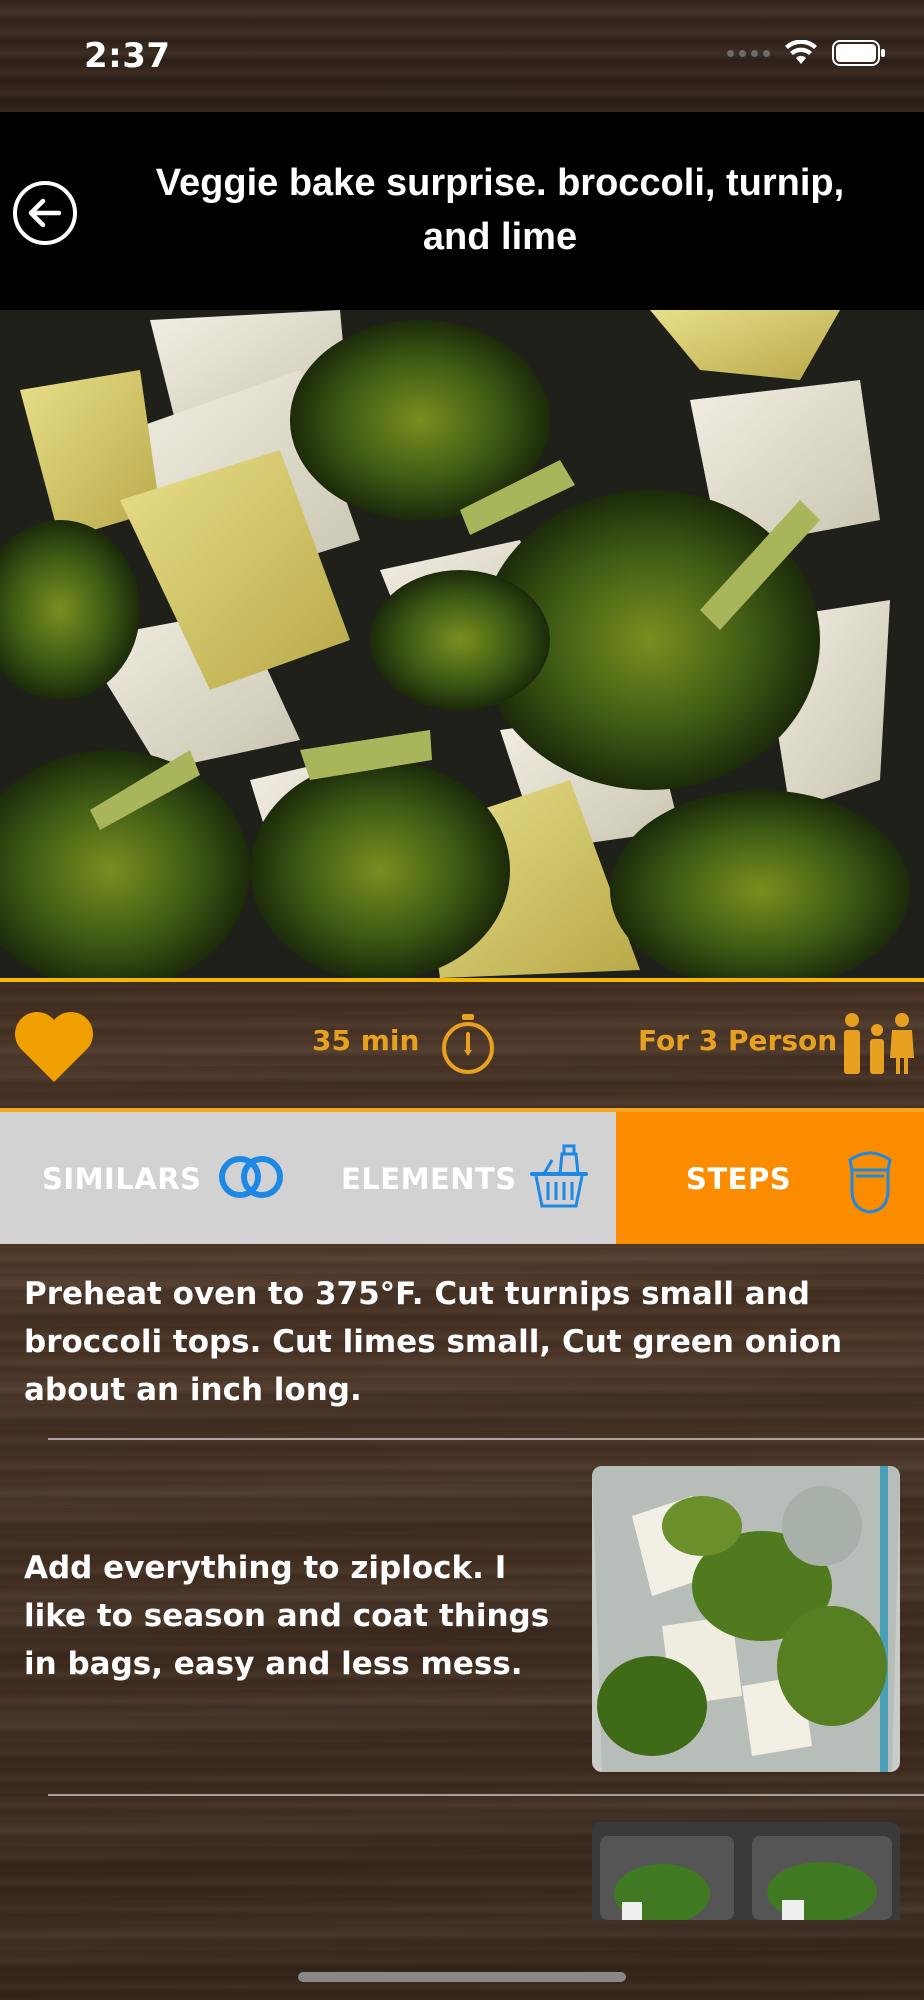  I want to click on tab-bar: SIMILARS ELEMENTS STEPS, so click(462, 1178).